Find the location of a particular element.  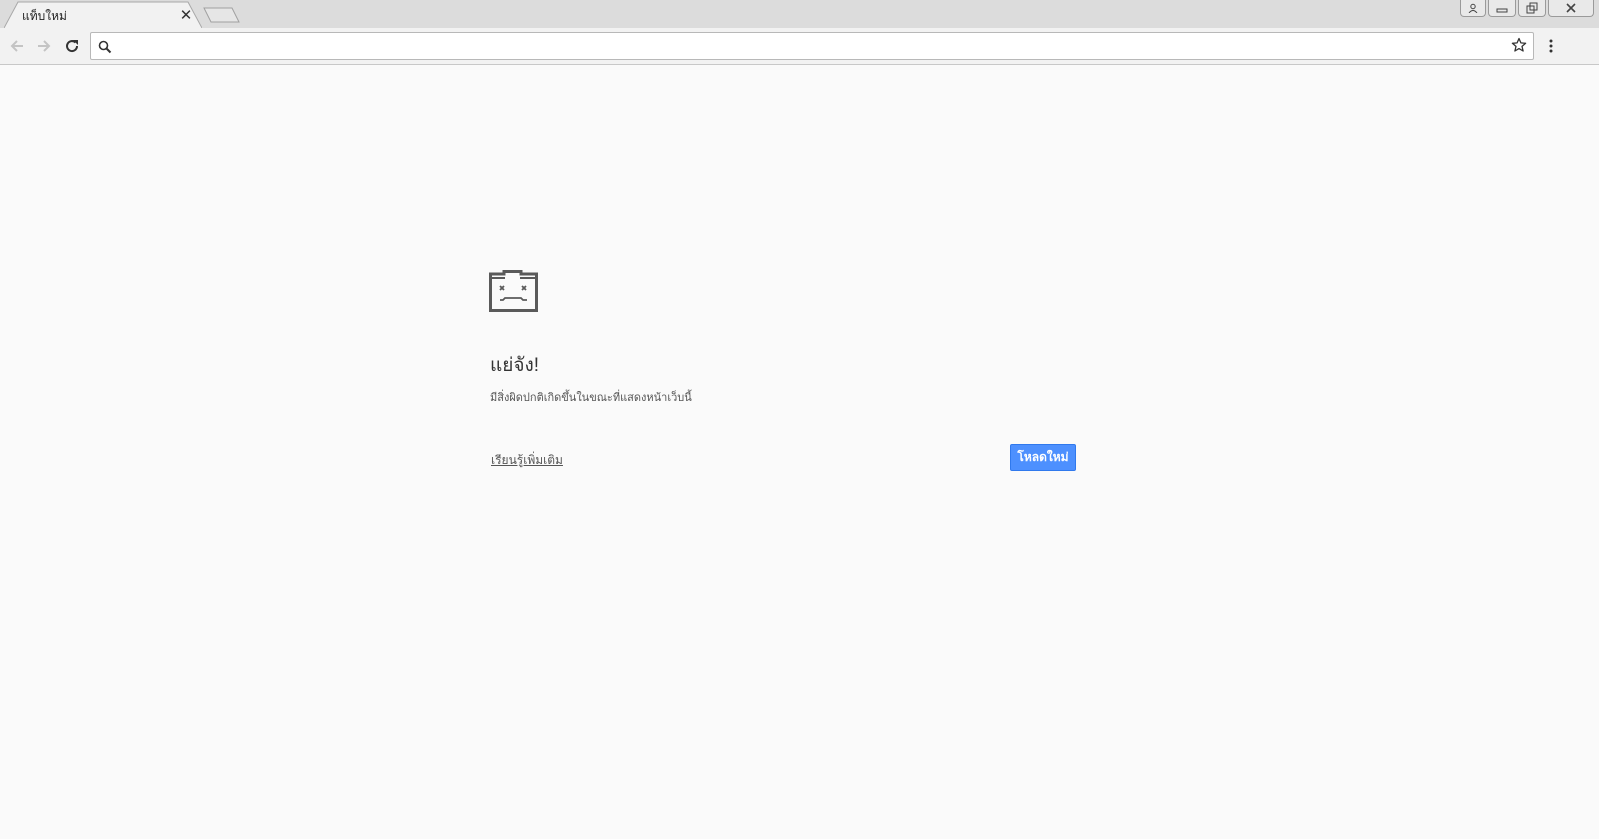

search-icon is located at coordinates (105, 48).